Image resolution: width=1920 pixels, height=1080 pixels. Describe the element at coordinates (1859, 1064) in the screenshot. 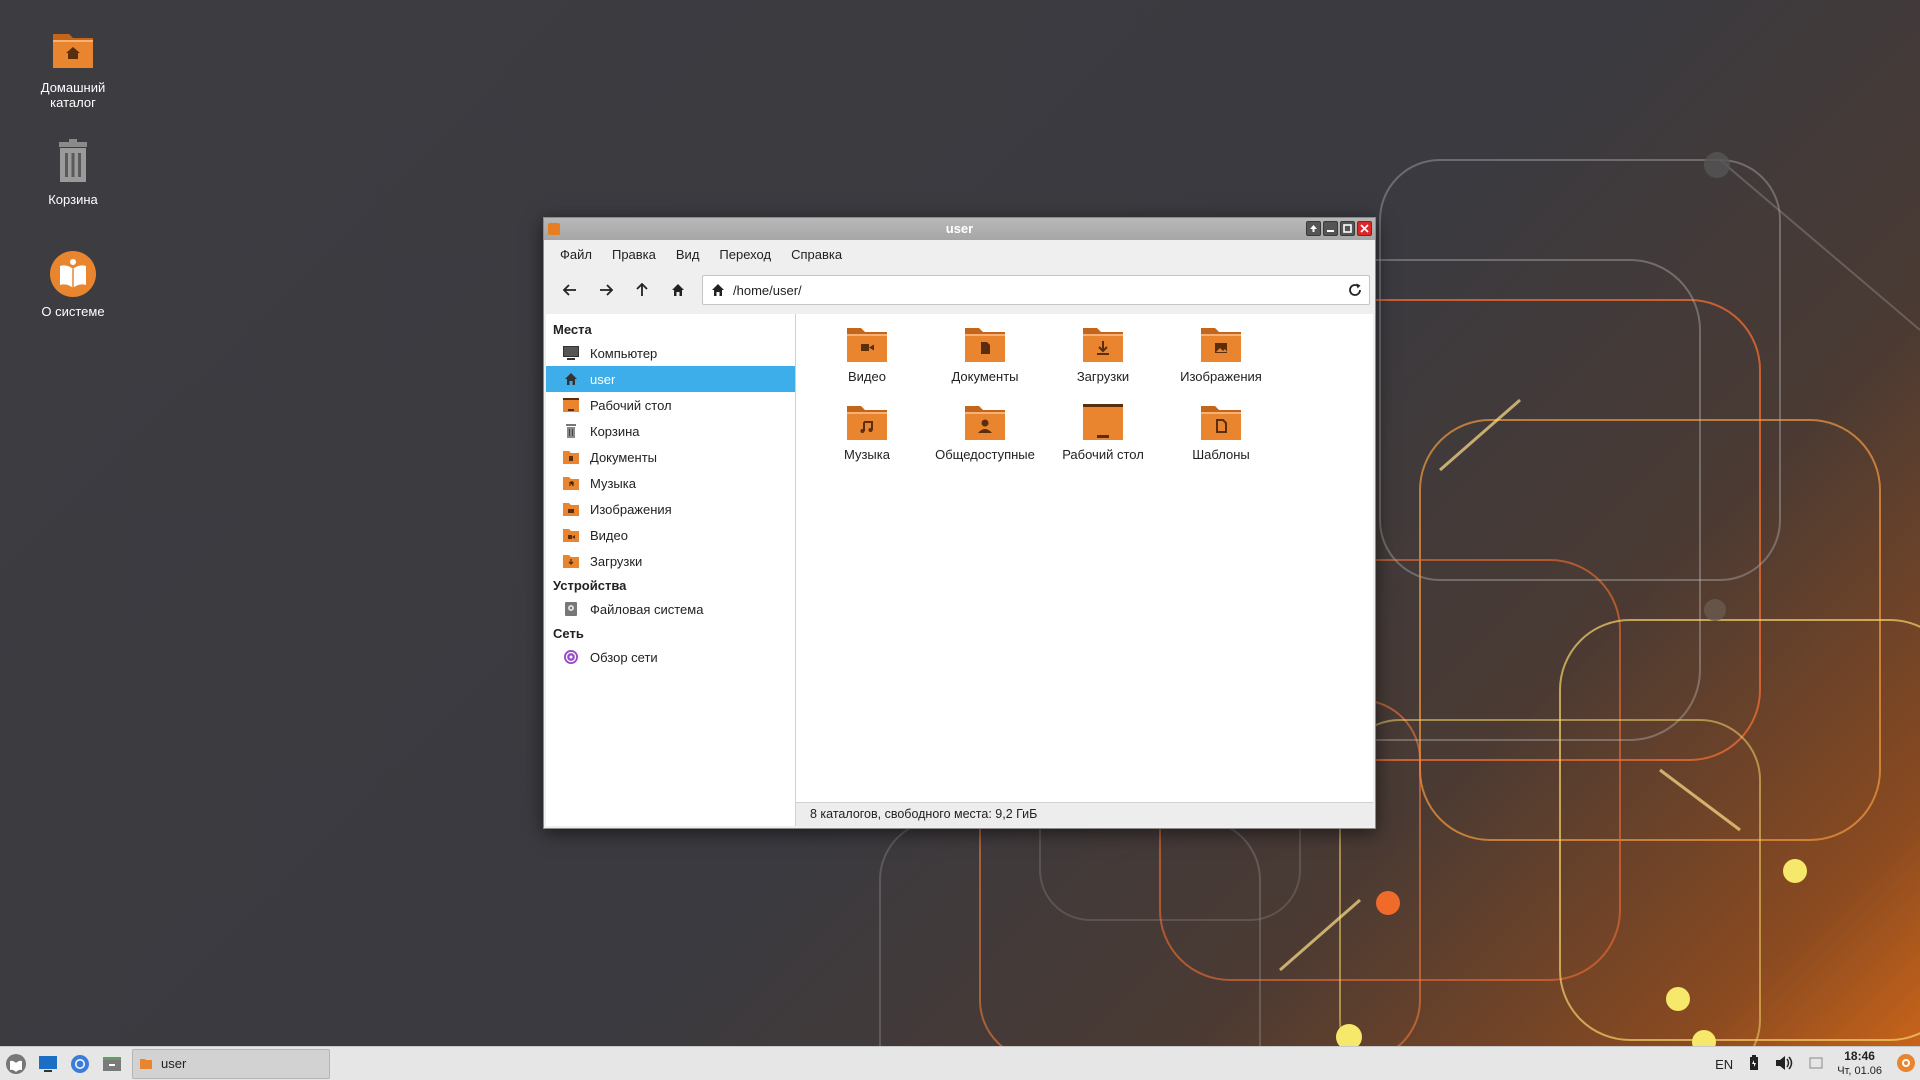

I see `clock: 18:46 Чт, 01.06` at that location.